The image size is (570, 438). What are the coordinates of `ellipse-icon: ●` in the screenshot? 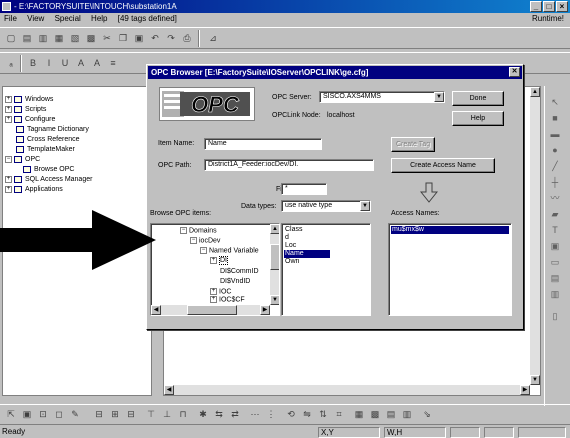 It's located at (555, 150).